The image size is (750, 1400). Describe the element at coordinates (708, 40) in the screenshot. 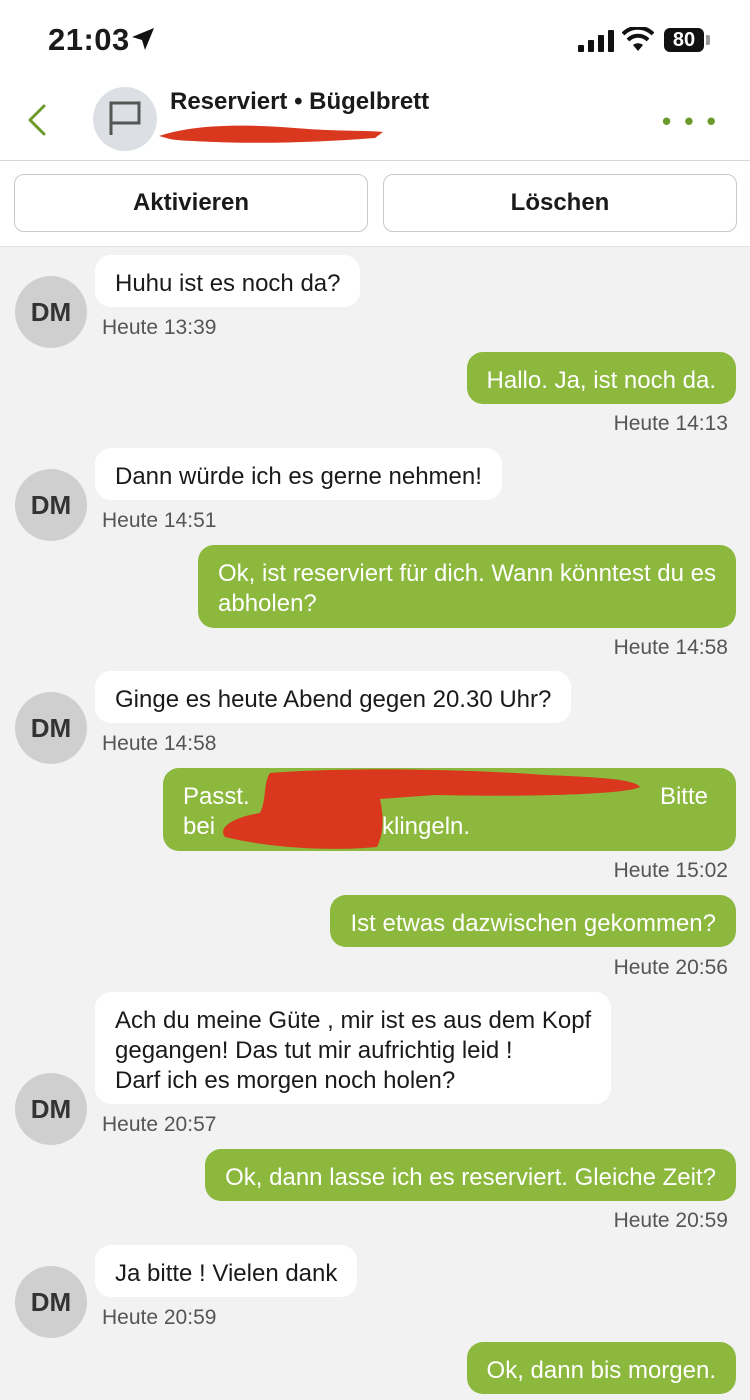

I see `battery-cap` at that location.